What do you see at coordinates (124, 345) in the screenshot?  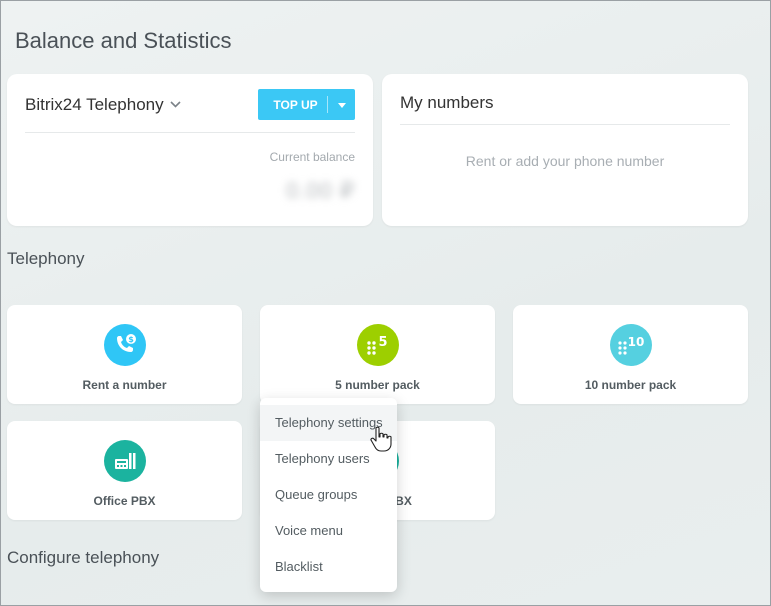 I see `phone-dollar-icon: $` at bounding box center [124, 345].